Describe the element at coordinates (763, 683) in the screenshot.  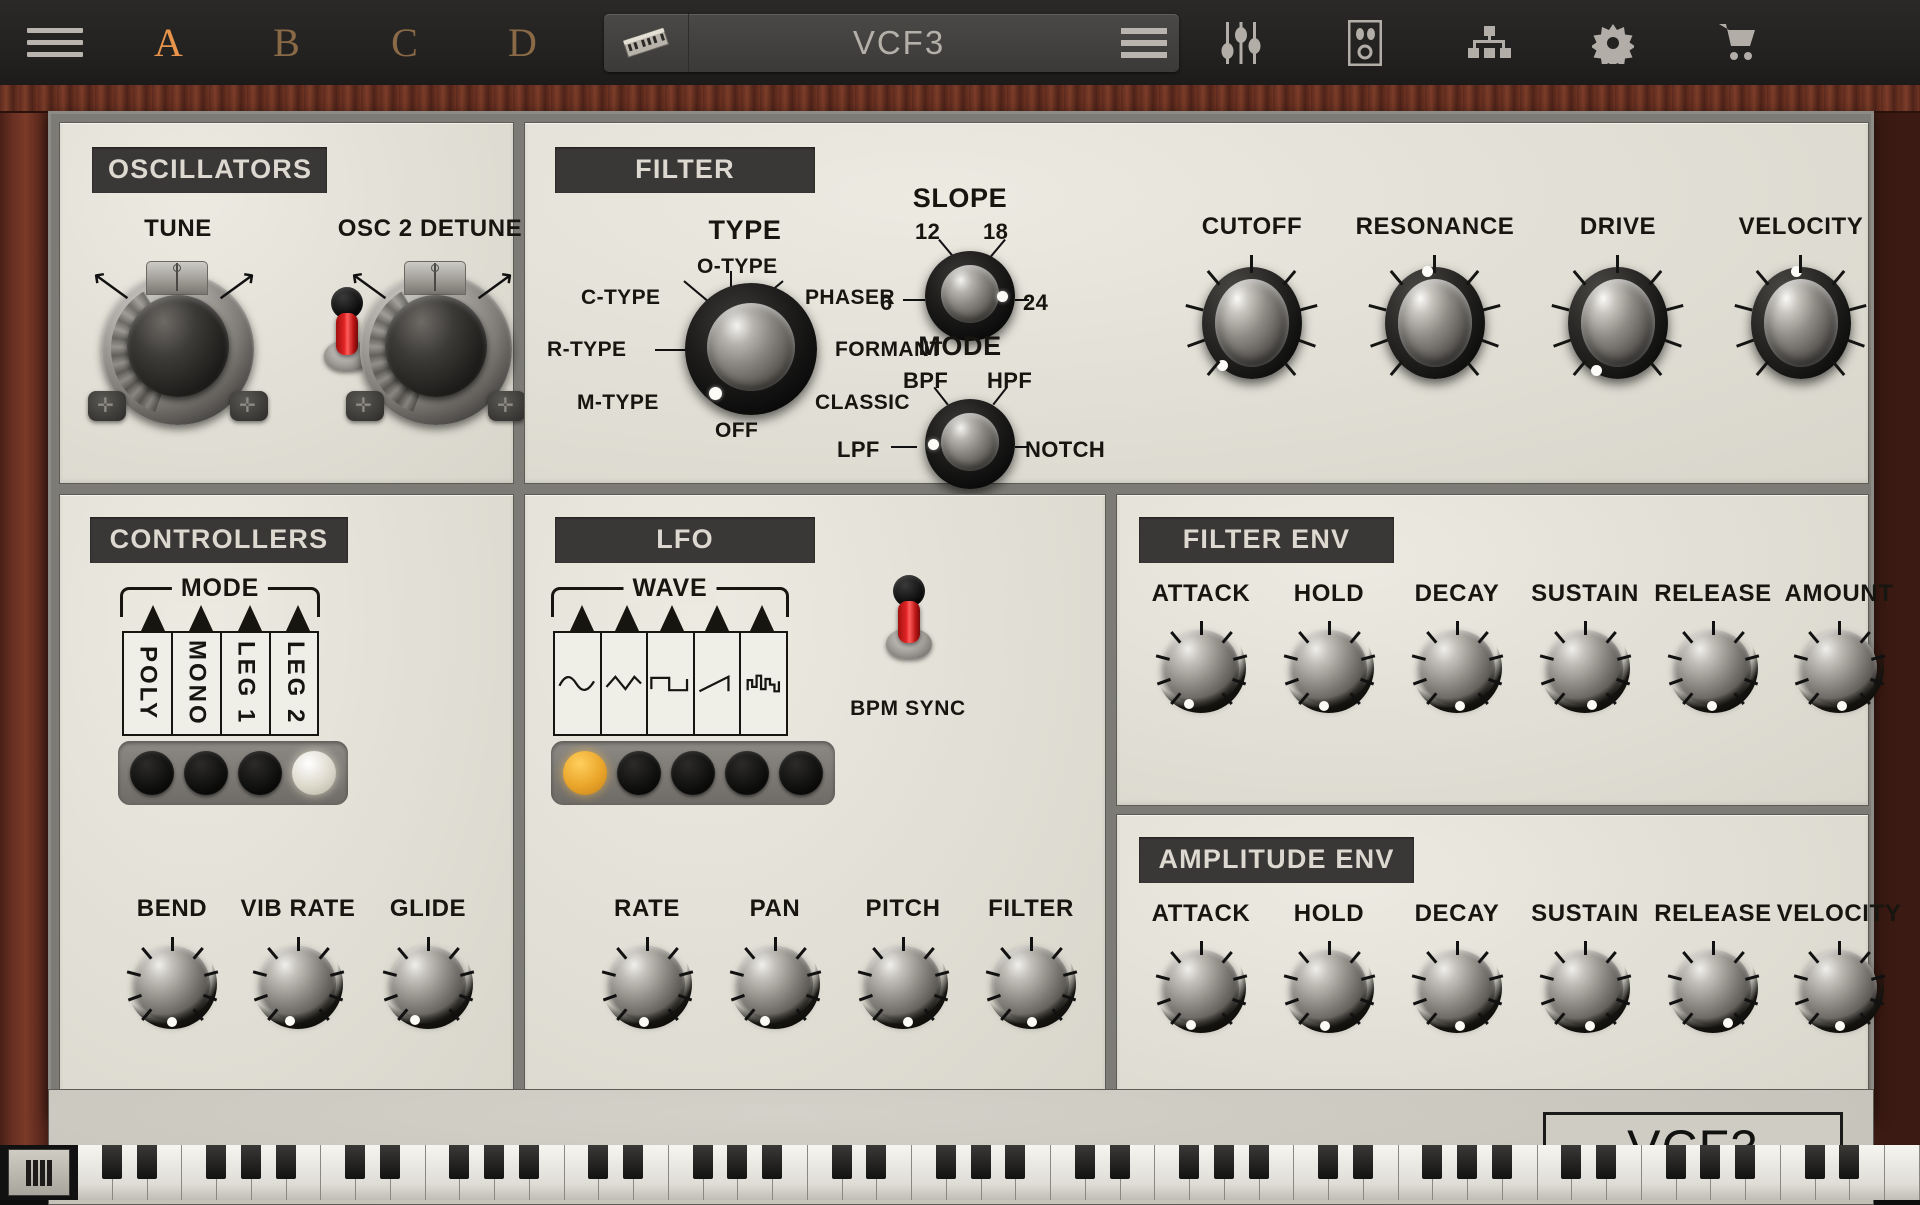
I see `lfo-wave-cell-random` at that location.